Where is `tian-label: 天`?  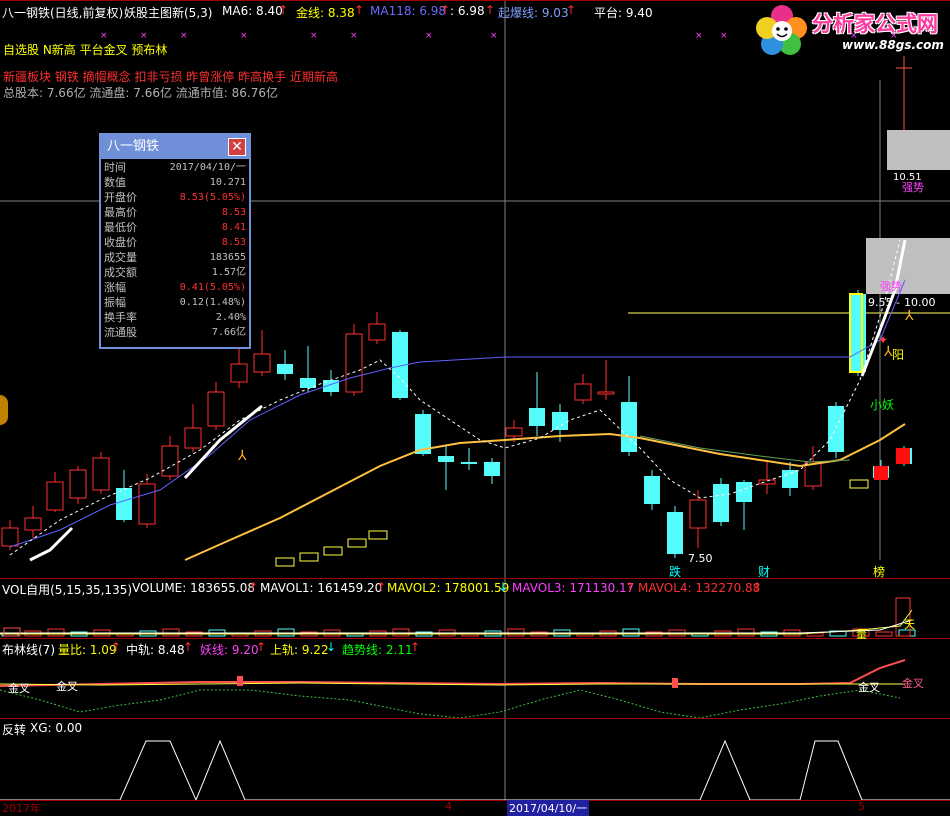
tian-label: 天 is located at coordinates (909, 624).